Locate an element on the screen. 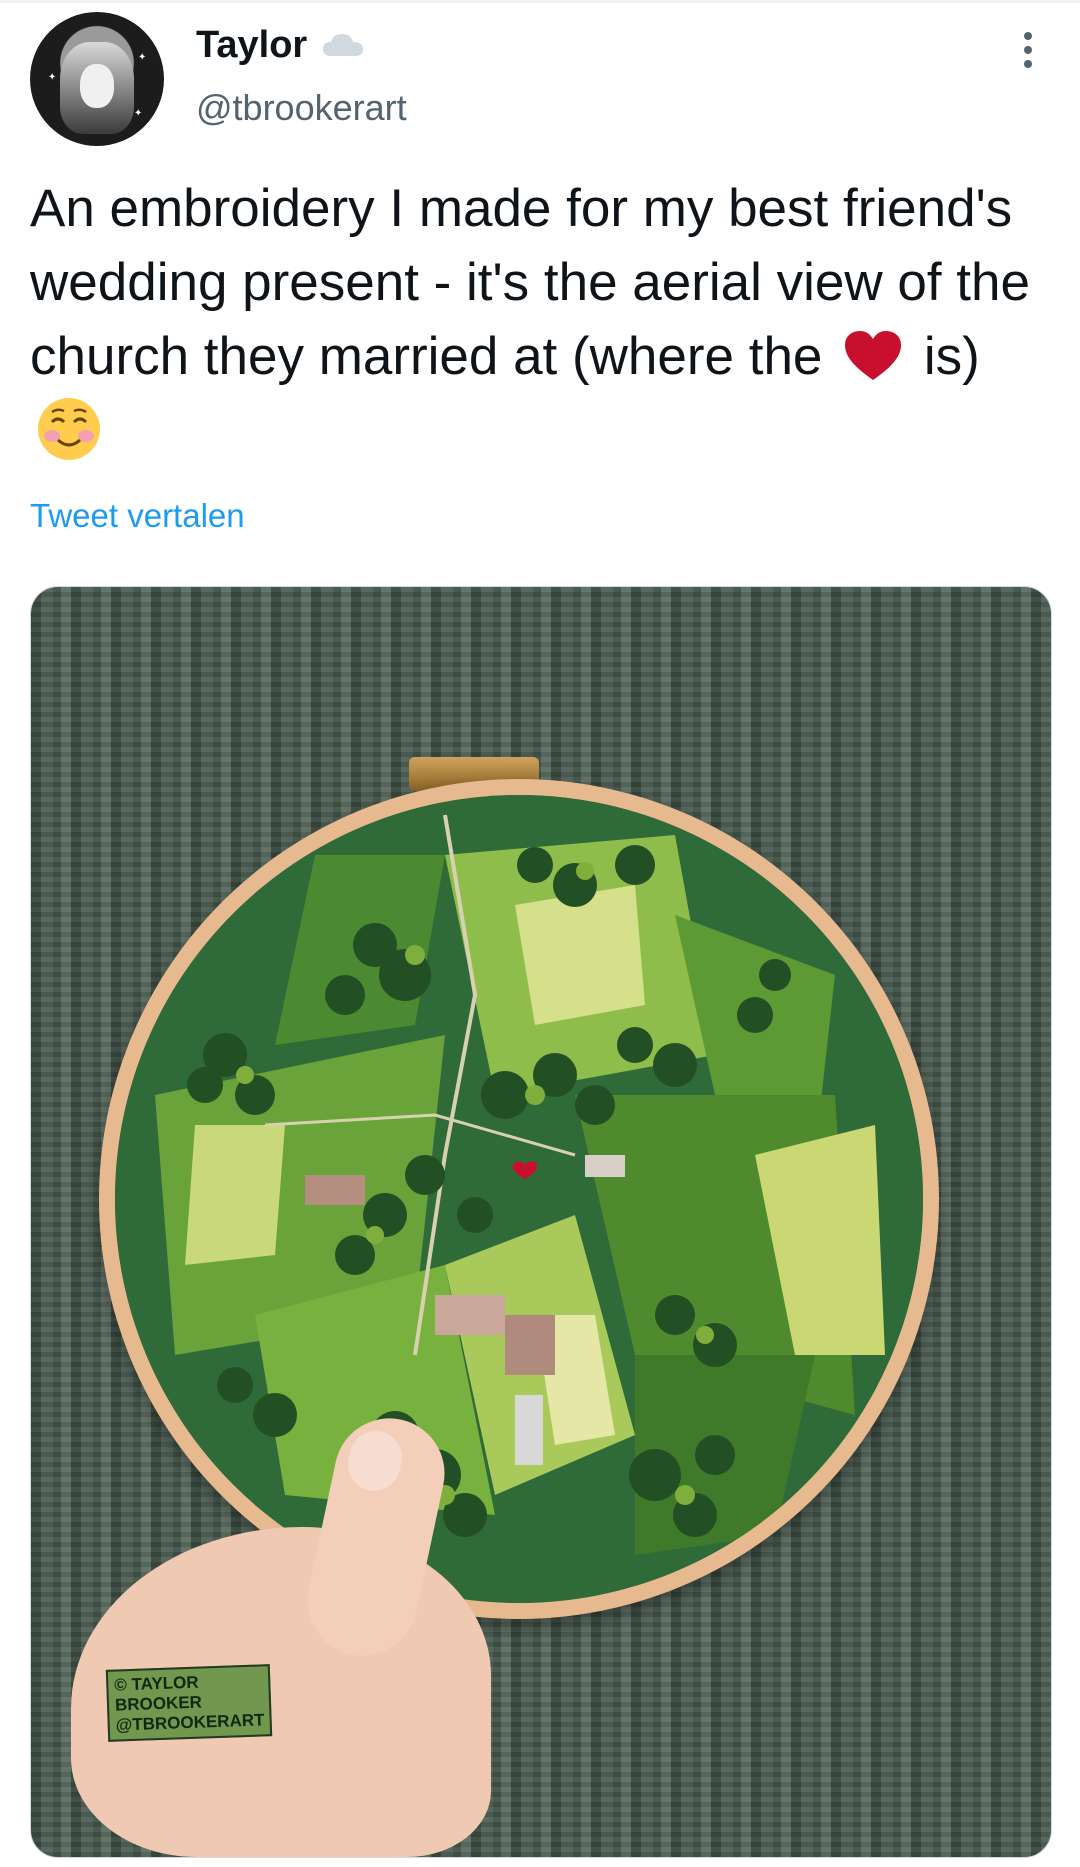 This screenshot has height=1867, width=1080. watermark: © TAYLOR BROOKER @TBROOKERART is located at coordinates (189, 1703).